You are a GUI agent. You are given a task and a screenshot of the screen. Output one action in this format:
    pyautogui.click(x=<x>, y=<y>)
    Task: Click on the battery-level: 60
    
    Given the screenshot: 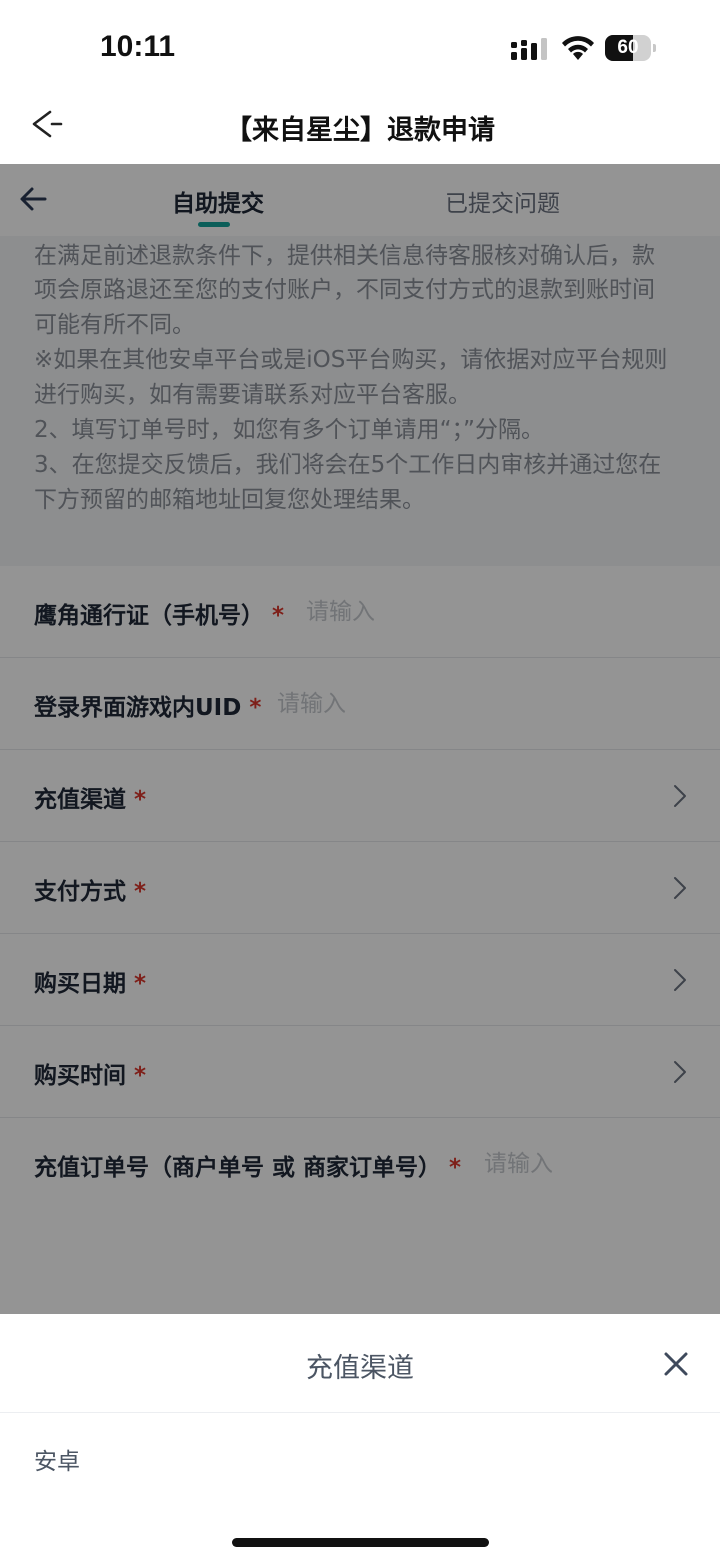 What is the action you would take?
    pyautogui.click(x=628, y=47)
    